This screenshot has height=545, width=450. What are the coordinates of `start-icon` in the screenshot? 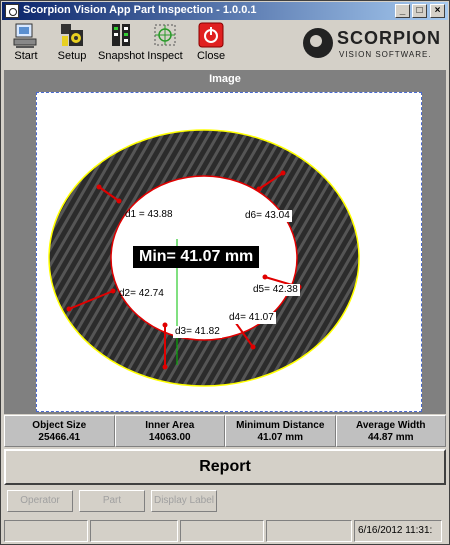 It's located at (26, 35).